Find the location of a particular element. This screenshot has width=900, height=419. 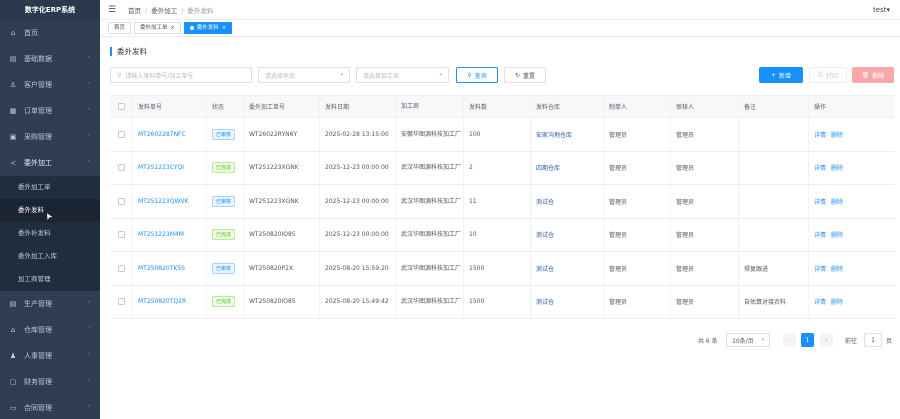

warehouse-name: 四期仓库 is located at coordinates (548, 169).